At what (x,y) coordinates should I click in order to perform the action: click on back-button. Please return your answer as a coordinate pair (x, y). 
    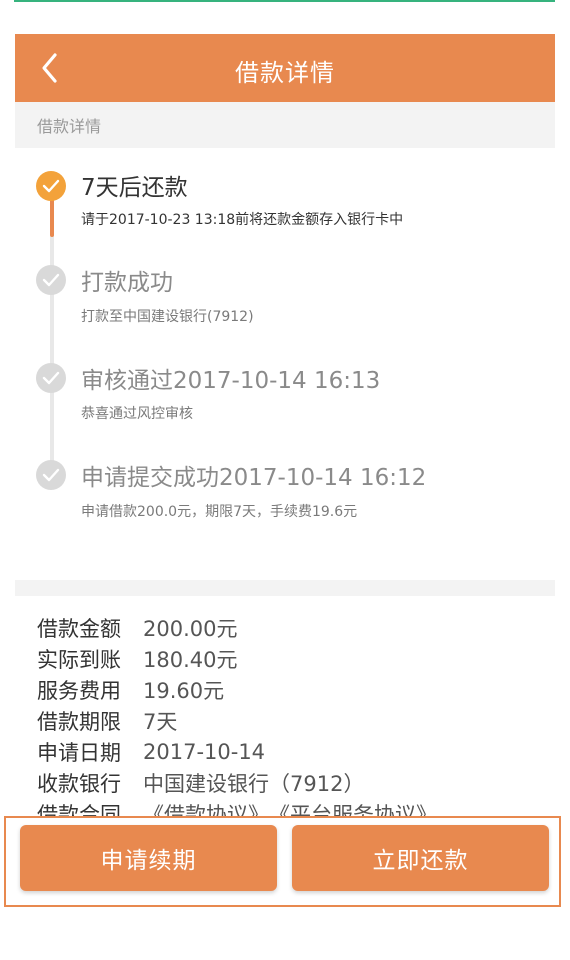
    Looking at the image, I should click on (50, 68).